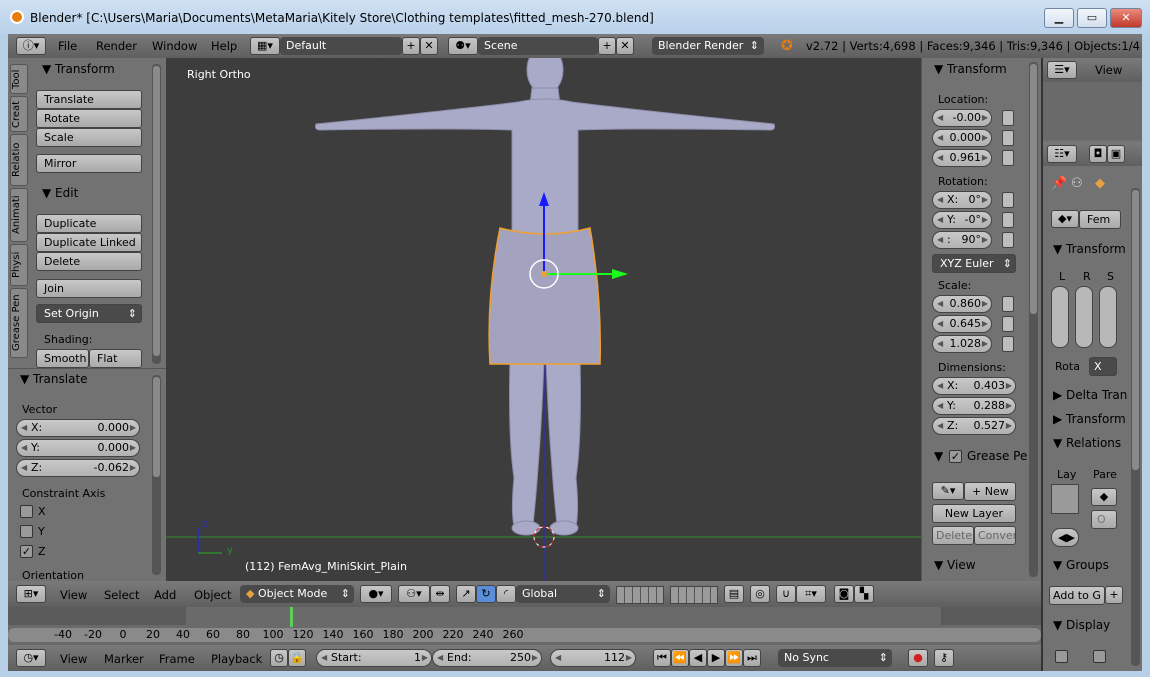 This screenshot has width=1150, height=677. What do you see at coordinates (944, 658) in the screenshot?
I see `keying-set-icon: ⚷` at bounding box center [944, 658].